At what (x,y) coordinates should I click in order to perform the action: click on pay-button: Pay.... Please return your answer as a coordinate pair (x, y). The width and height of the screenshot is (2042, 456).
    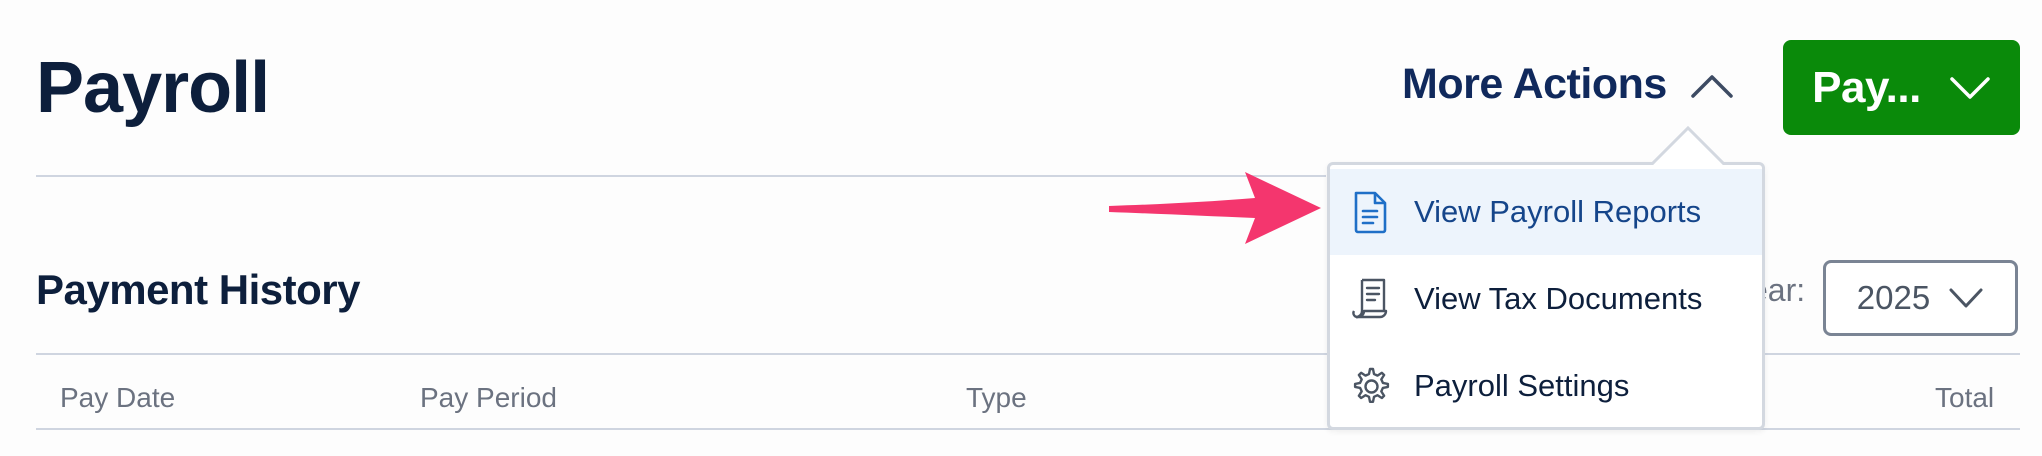
    Looking at the image, I should click on (1901, 87).